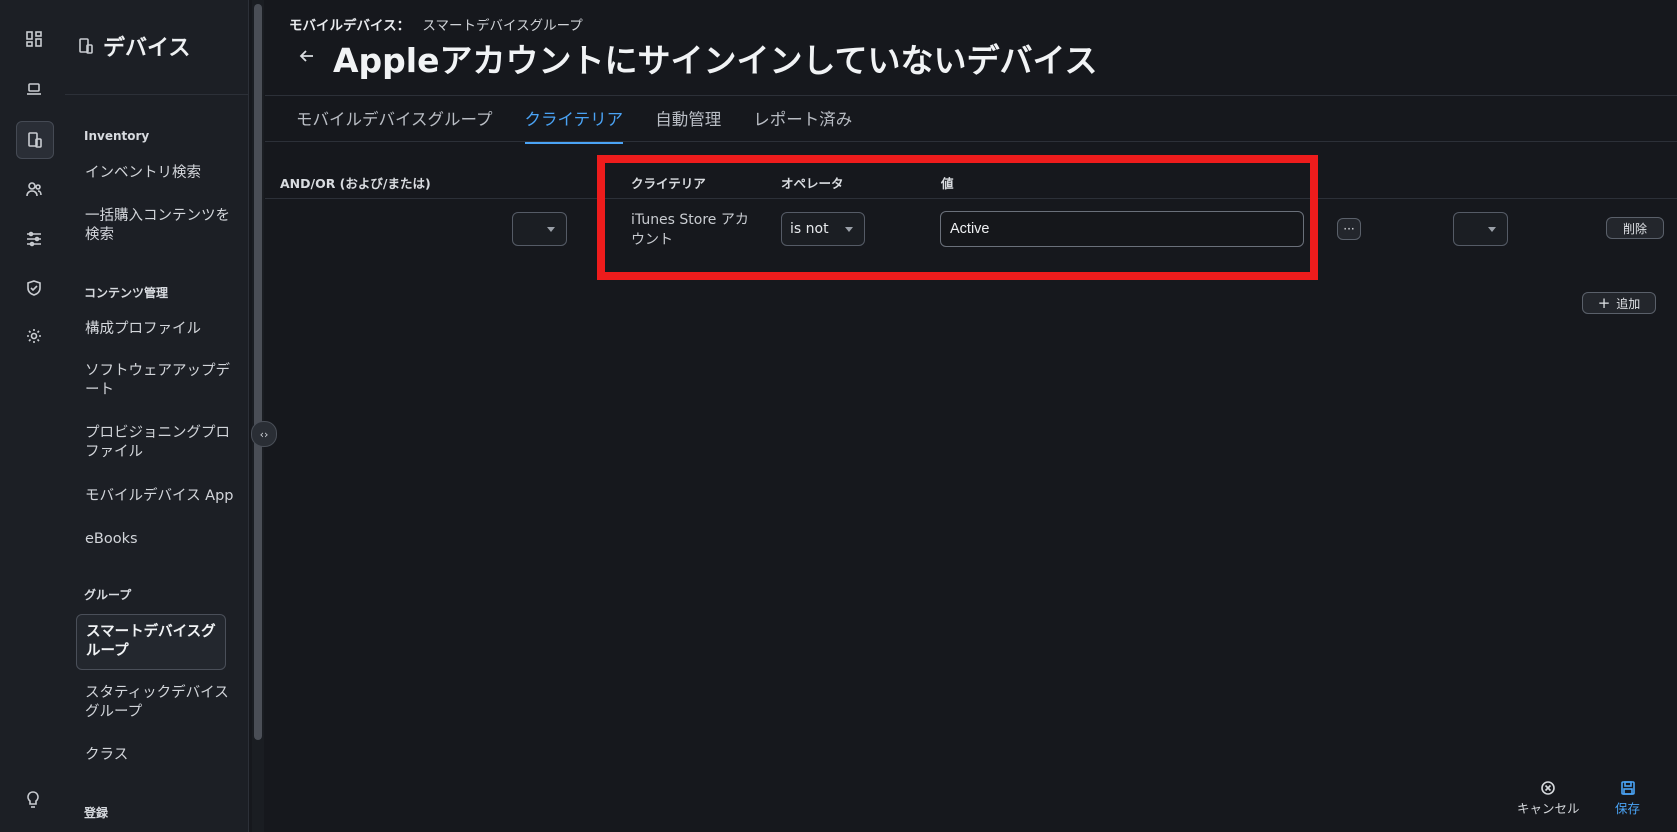 Image resolution: width=1677 pixels, height=832 pixels. I want to click on ellipsis-icon: ···, so click(1349, 229).